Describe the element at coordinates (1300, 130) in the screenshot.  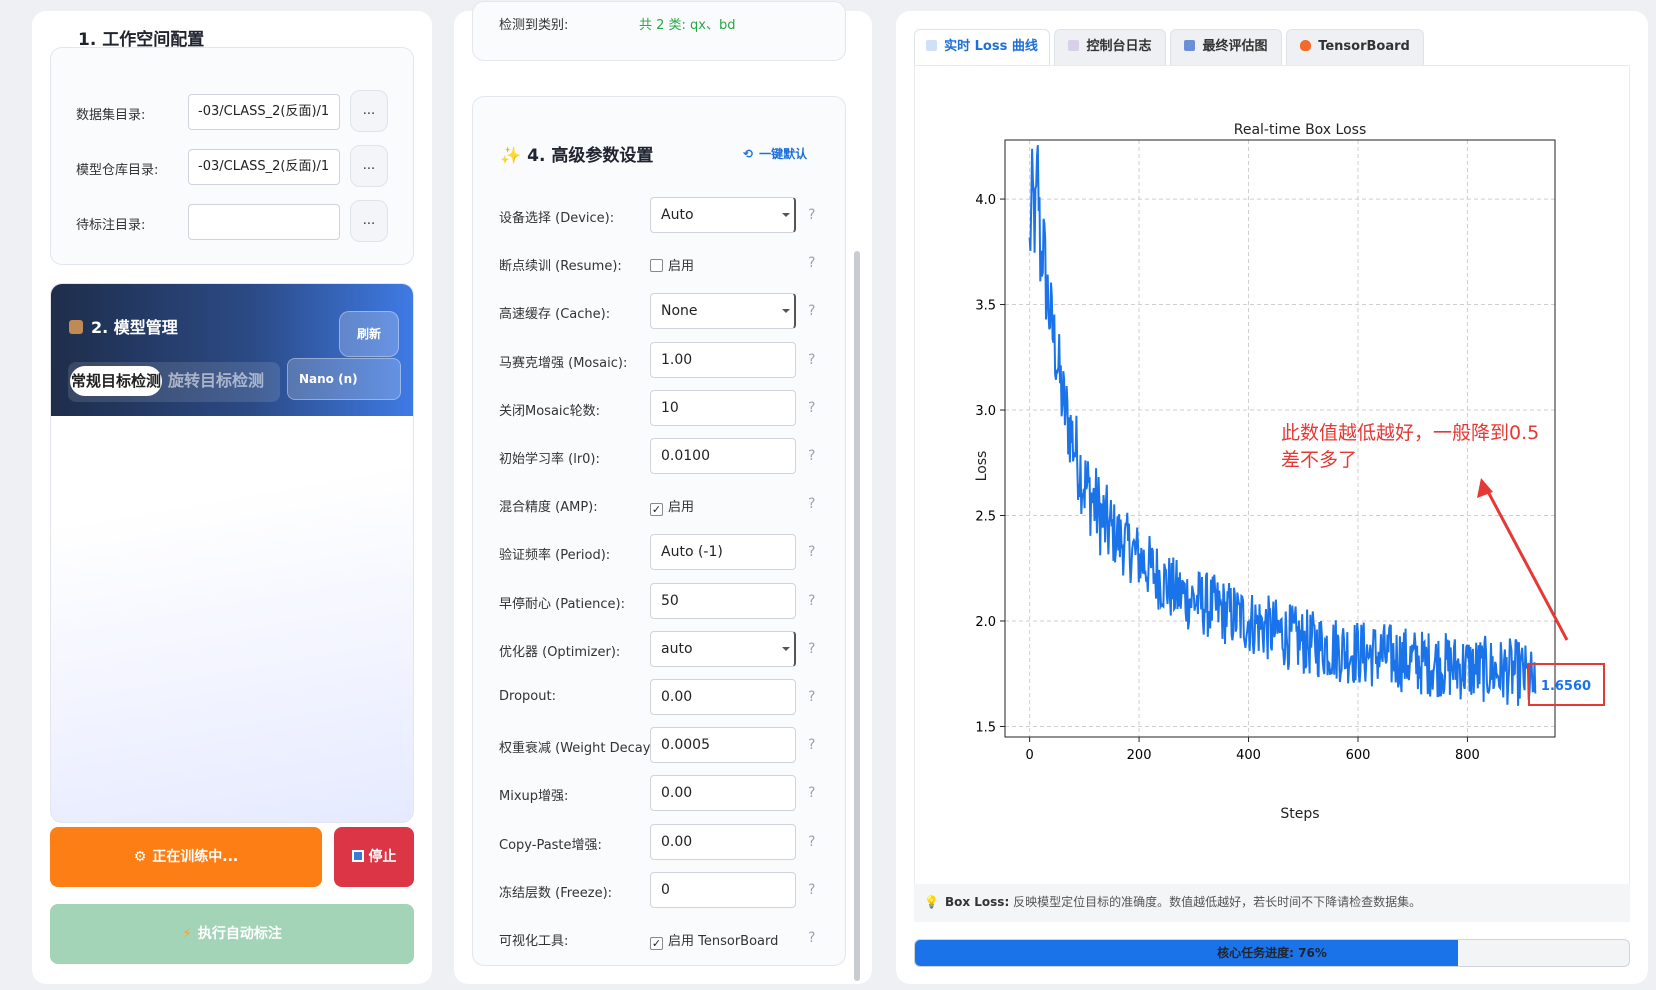
I see `chart-title: Real-time Box Loss` at that location.